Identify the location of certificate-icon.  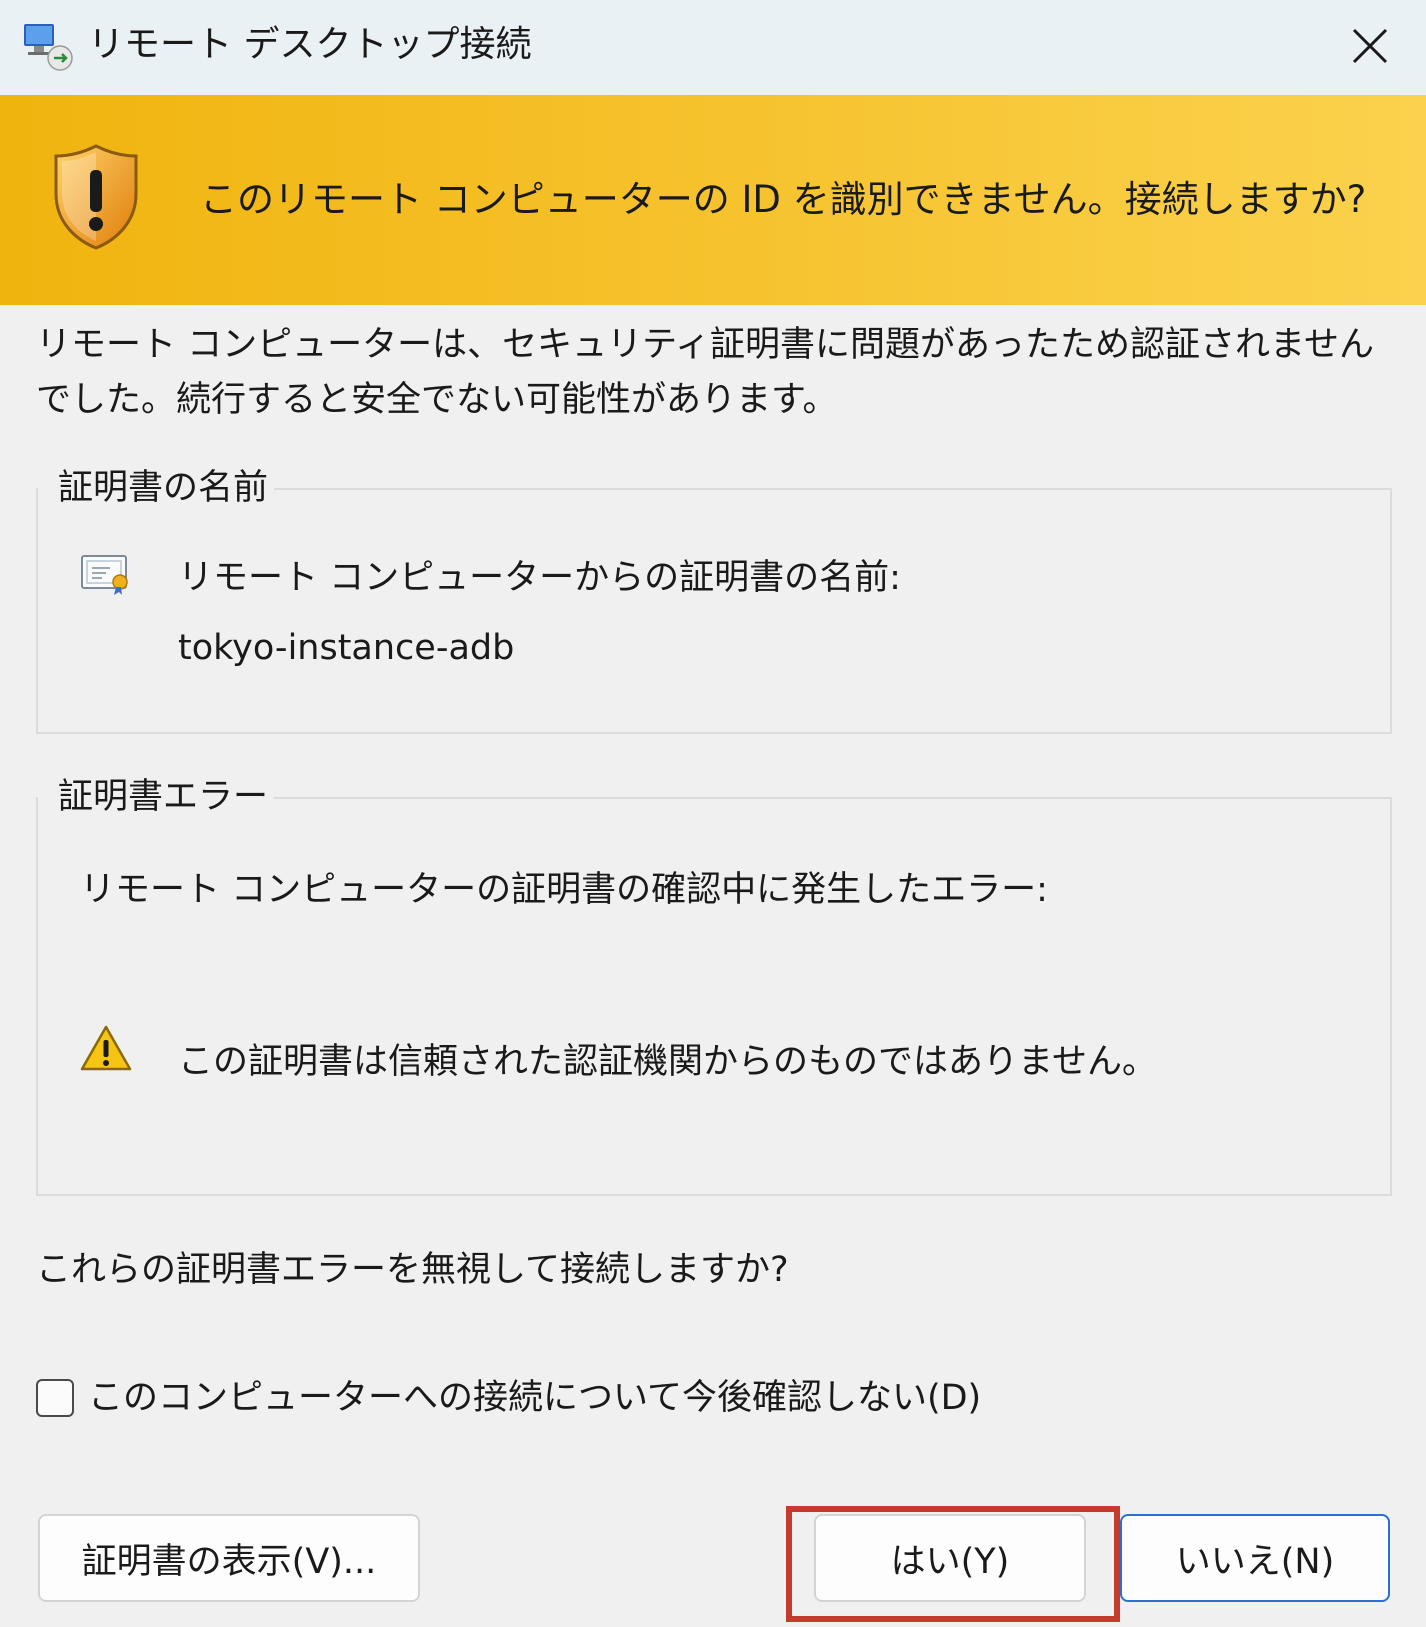
(104, 575).